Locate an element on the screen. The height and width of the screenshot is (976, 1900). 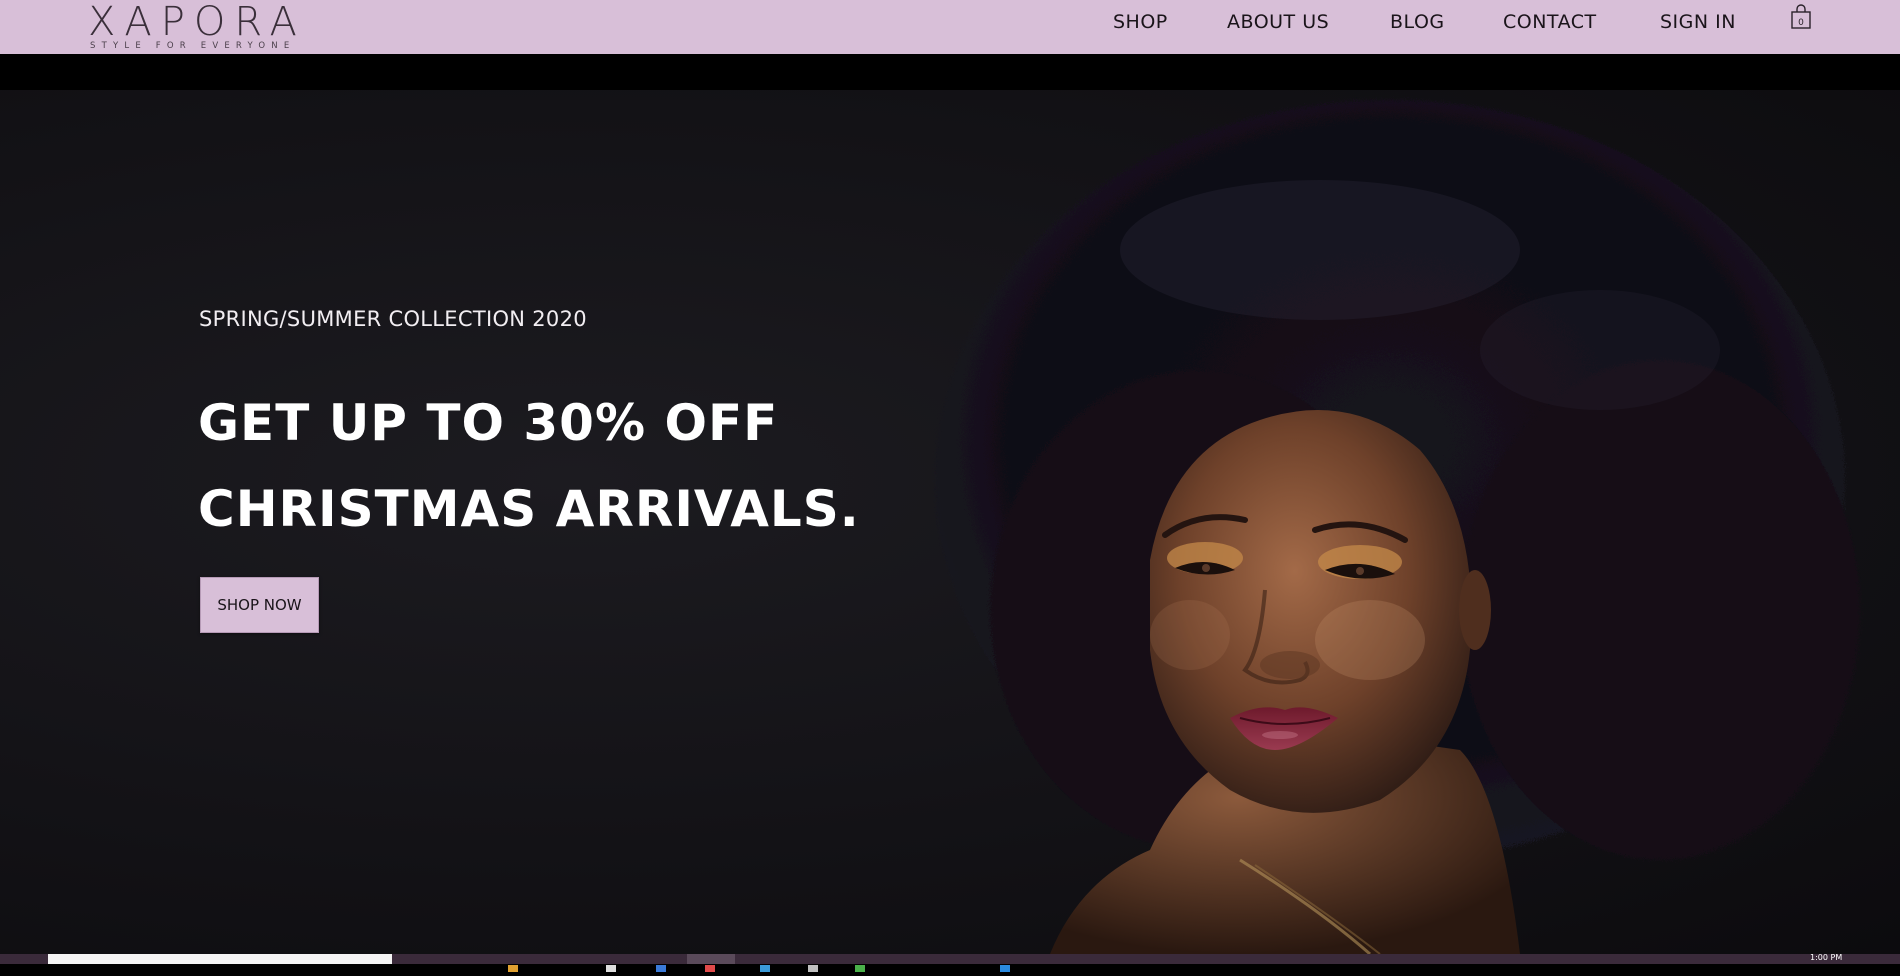
nav-link-contact: CONTACT is located at coordinates (1550, 22).